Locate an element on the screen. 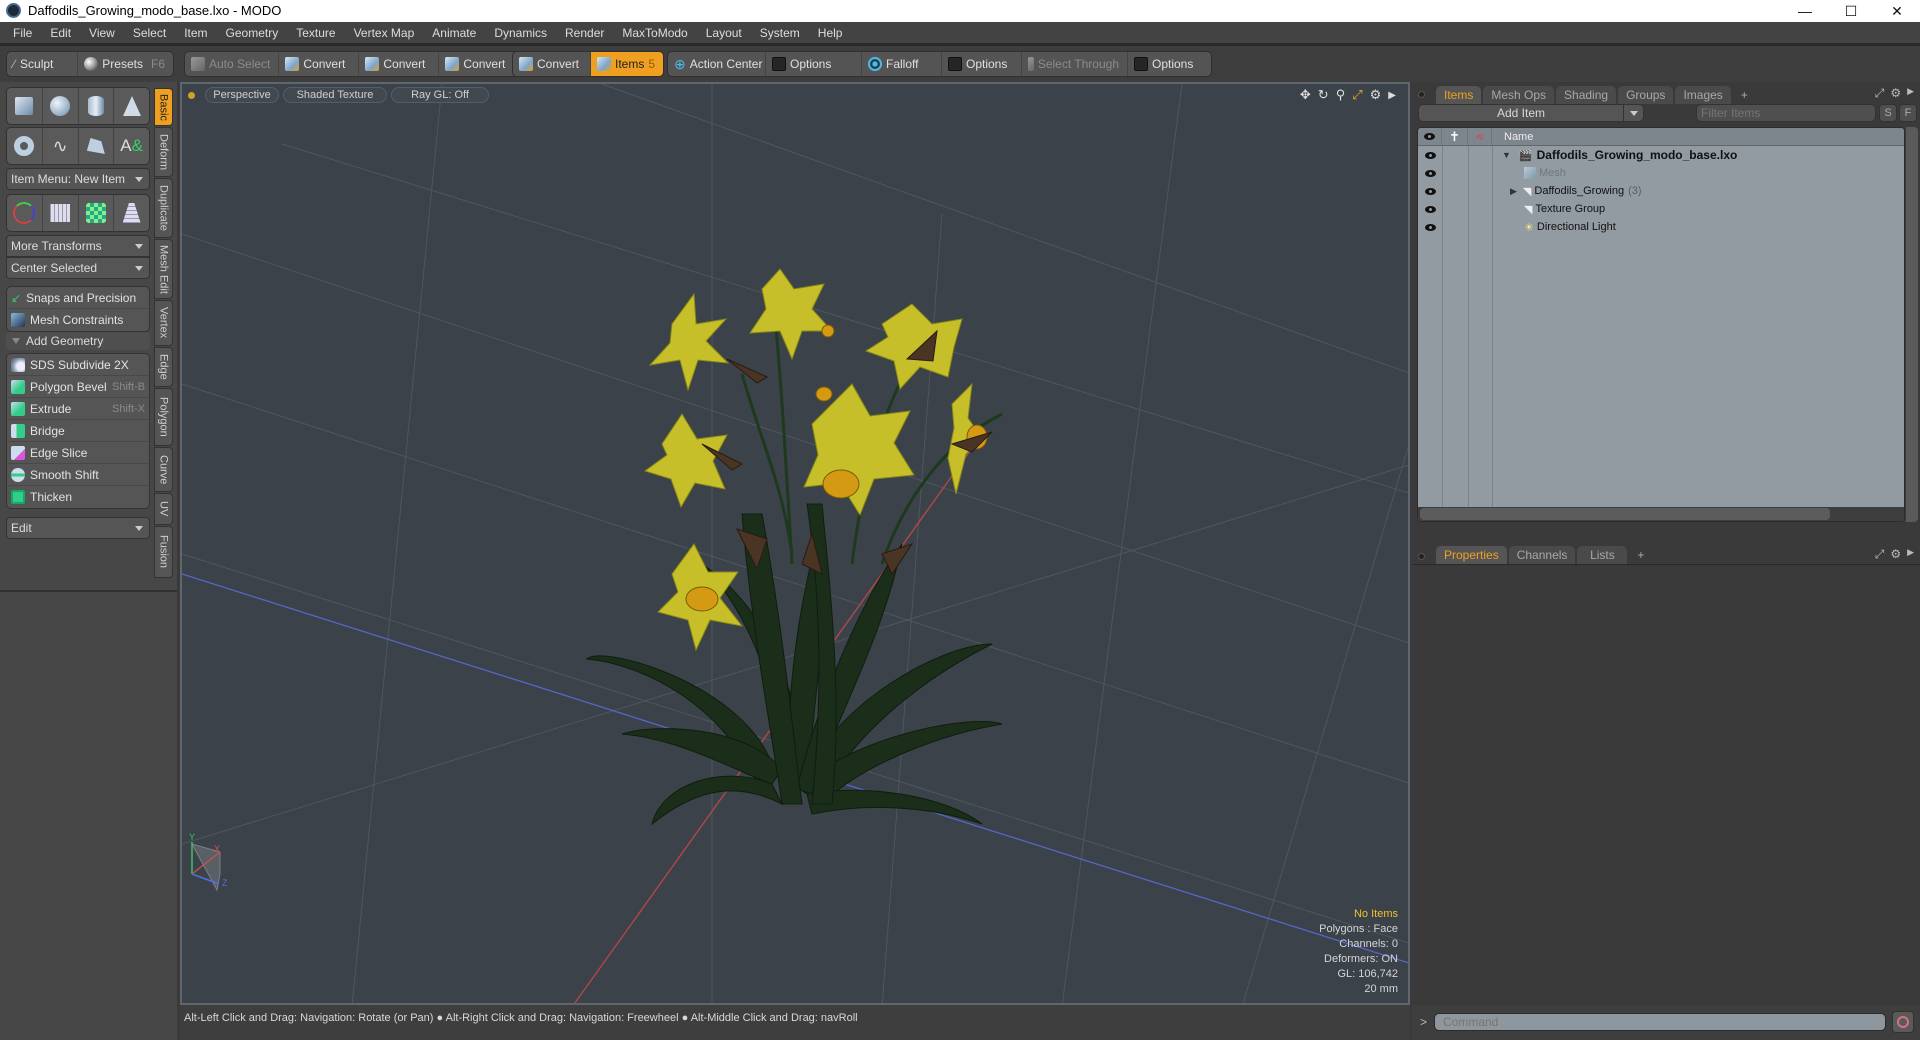 The width and height of the screenshot is (1920, 1040). menu-maxtomodo: MaxToModo is located at coordinates (654, 33).